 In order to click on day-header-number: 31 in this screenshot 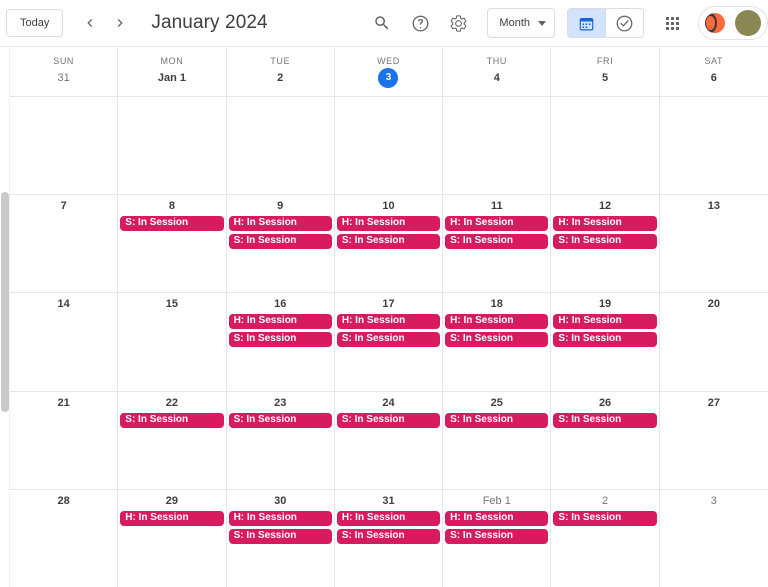, I will do `click(64, 78)`.